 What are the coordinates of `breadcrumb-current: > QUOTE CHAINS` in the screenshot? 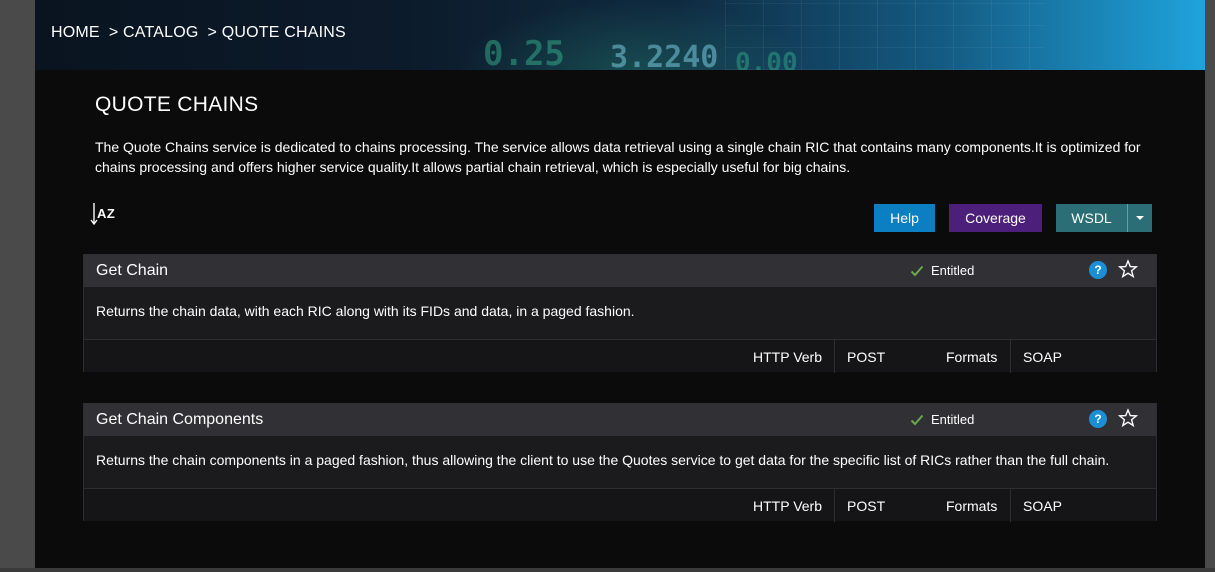 It's located at (276, 32).